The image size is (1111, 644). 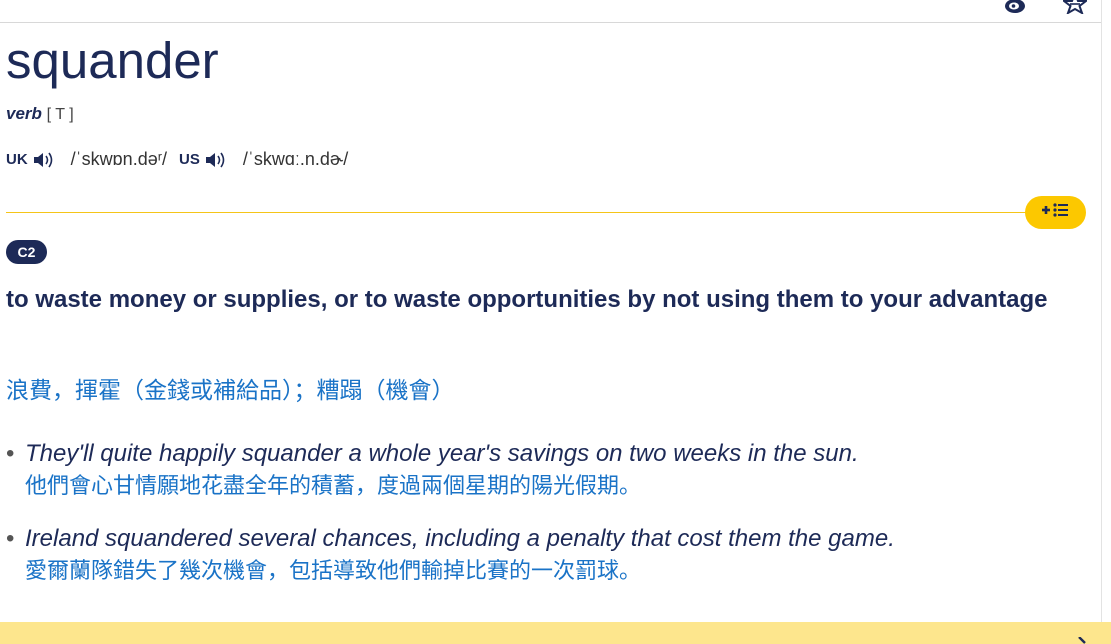 What do you see at coordinates (189, 159) in the screenshot?
I see `us-label: US` at bounding box center [189, 159].